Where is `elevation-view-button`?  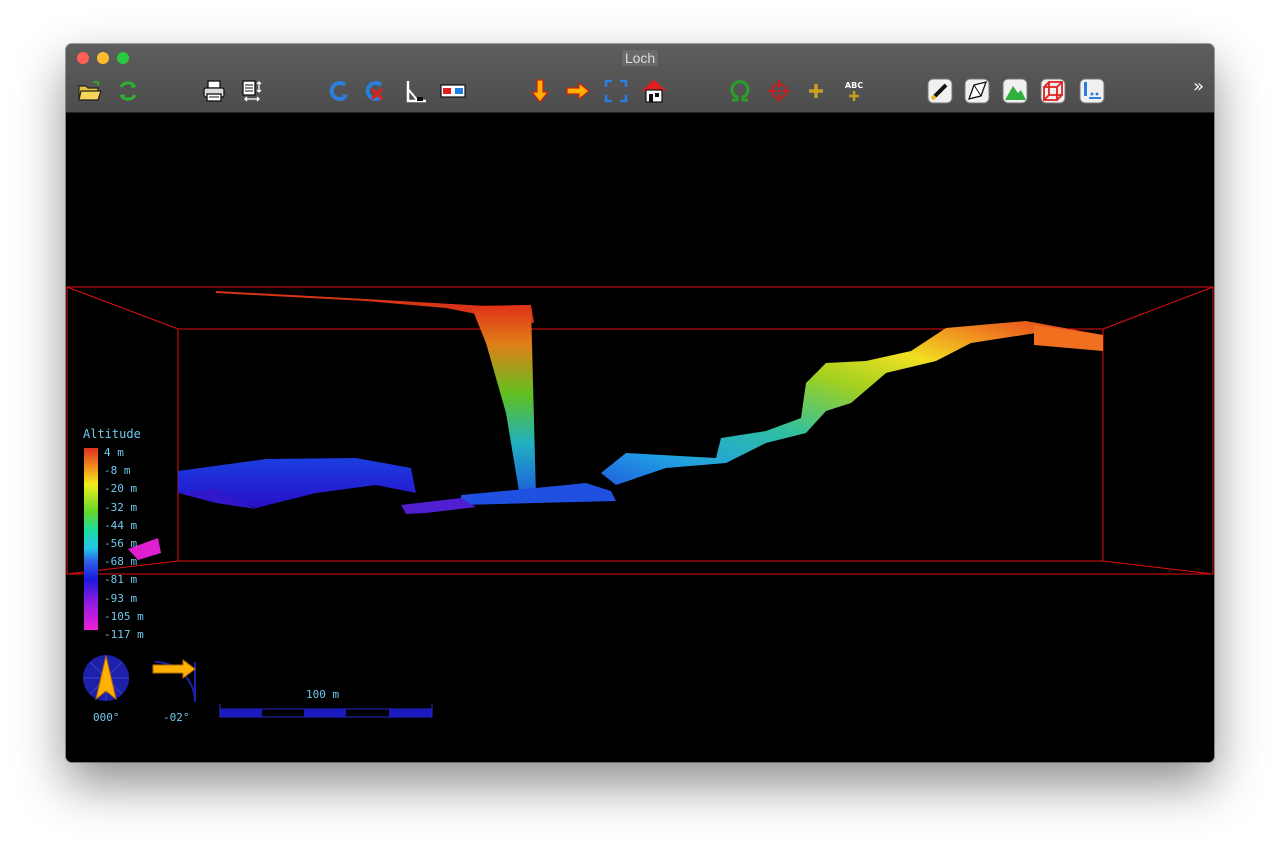
elevation-view-button is located at coordinates (578, 91).